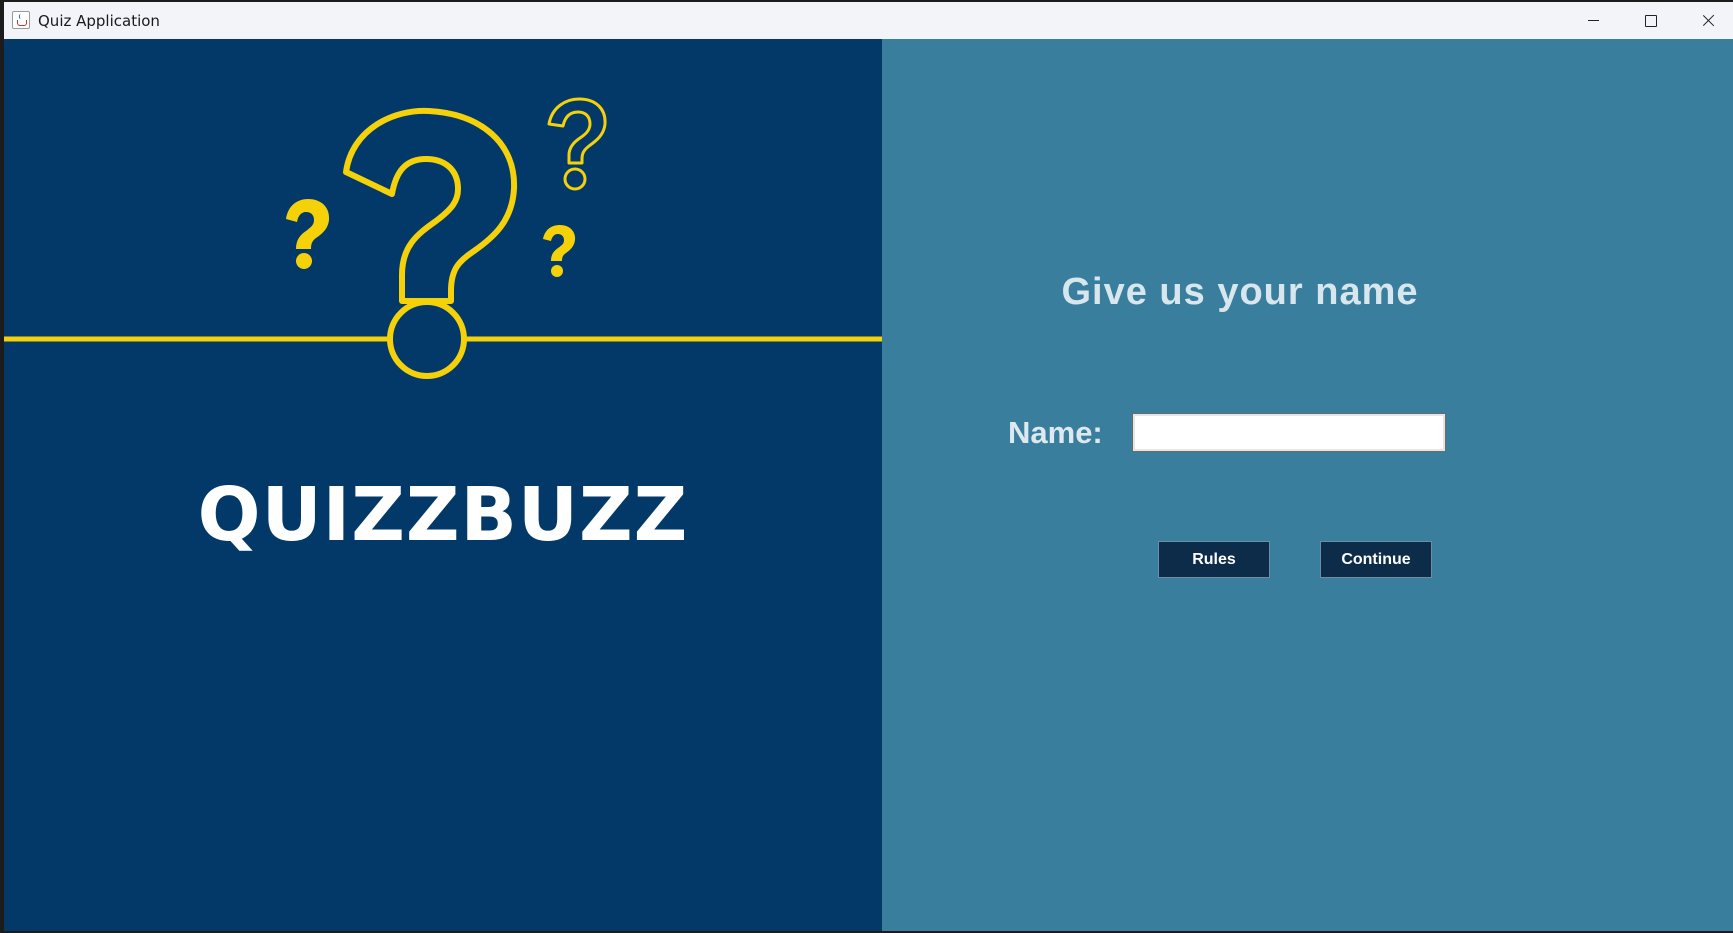 Image resolution: width=1733 pixels, height=933 pixels. I want to click on maximize-button, so click(1650, 20).